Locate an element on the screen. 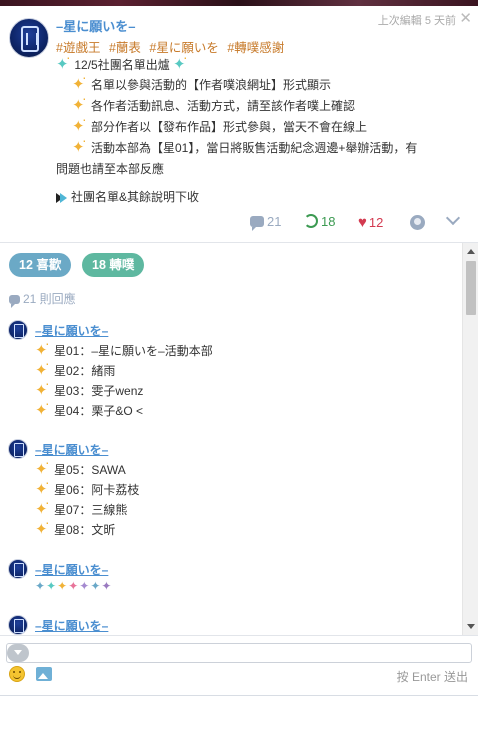 This screenshot has height=750, width=478. post-bullet: 名單以參與活動的【作者噗浪網址】形式顯示 is located at coordinates (202, 81).